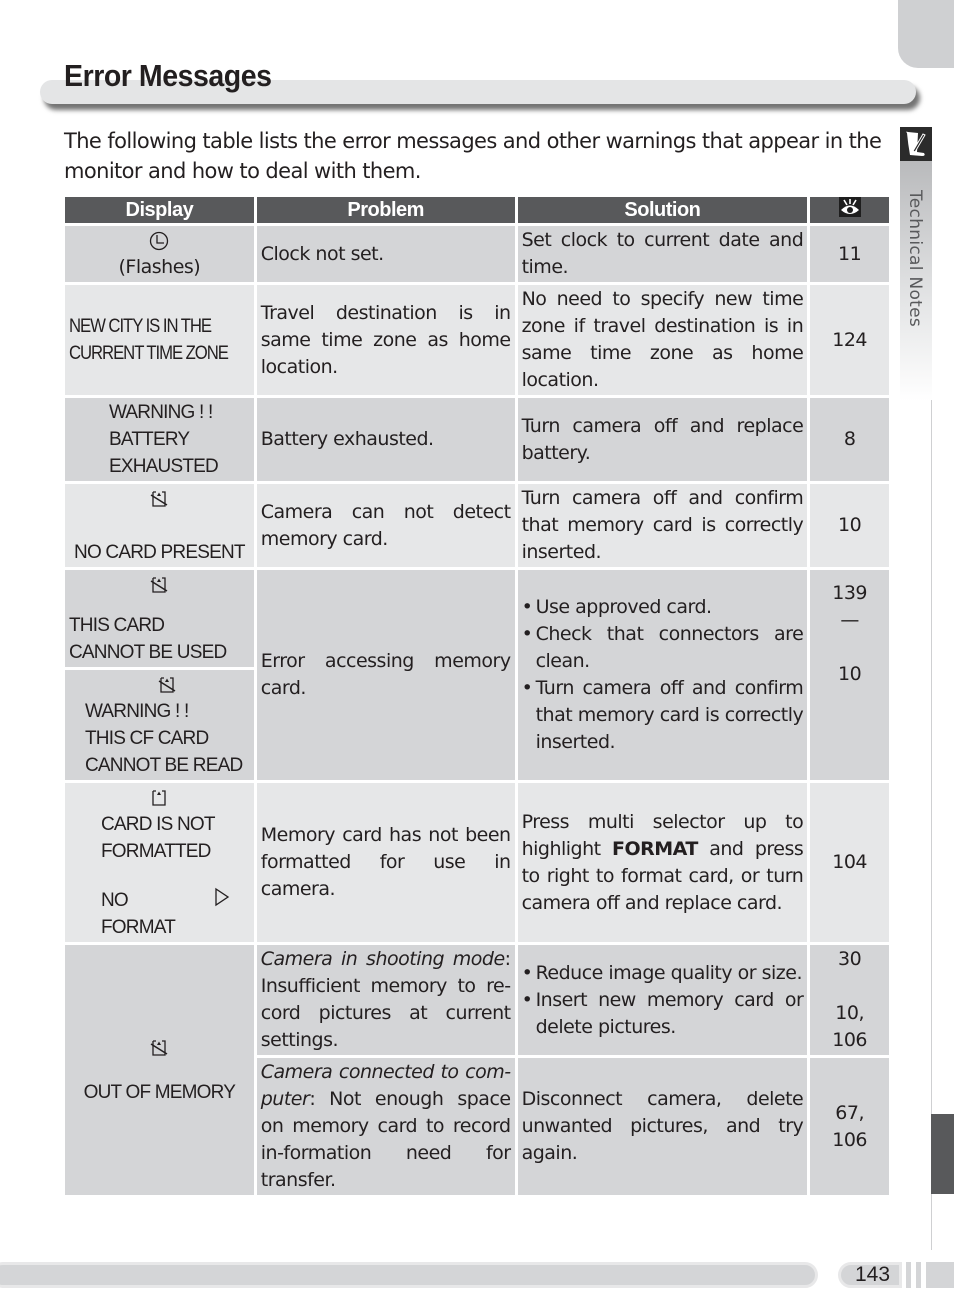  I want to click on problem-cell: Error accessing memory card., so click(385, 675).